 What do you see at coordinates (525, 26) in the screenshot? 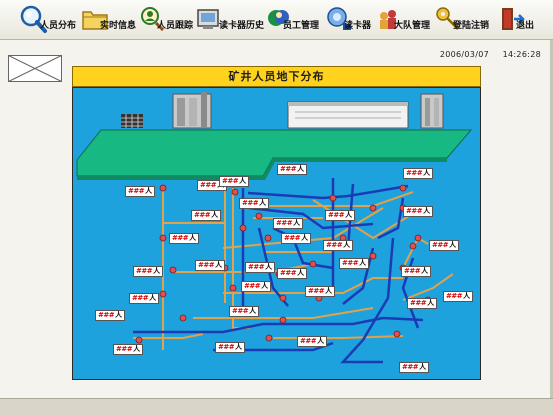
I see `toolbar-label: 退出` at bounding box center [525, 26].